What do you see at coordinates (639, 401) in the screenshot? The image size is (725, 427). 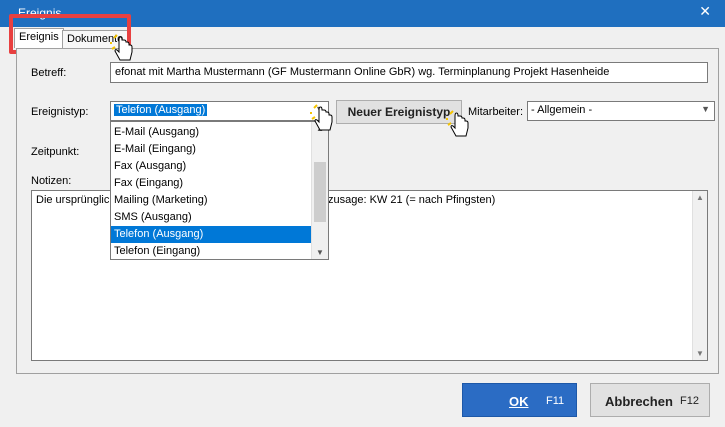 I see `cancel-button-label: Abbrechen` at bounding box center [639, 401].